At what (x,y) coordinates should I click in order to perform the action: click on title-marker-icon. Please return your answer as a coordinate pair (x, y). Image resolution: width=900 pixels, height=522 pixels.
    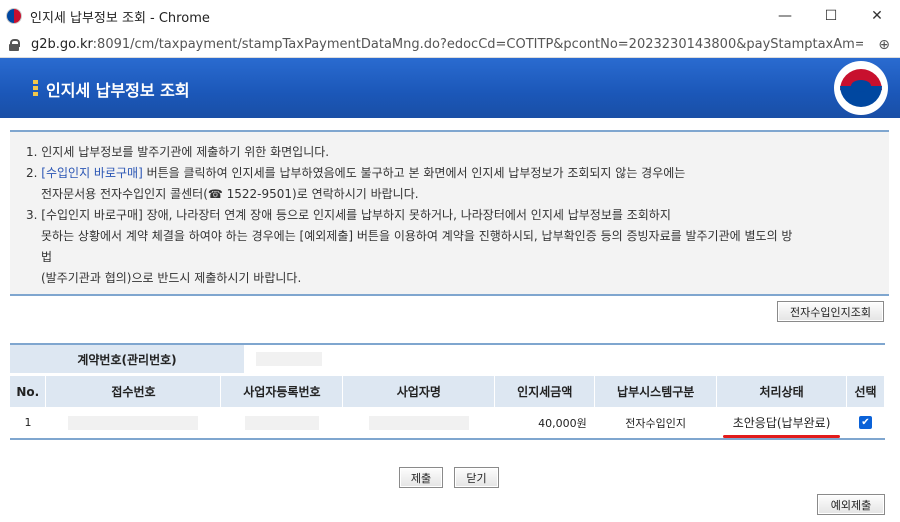
    Looking at the image, I should click on (35, 88).